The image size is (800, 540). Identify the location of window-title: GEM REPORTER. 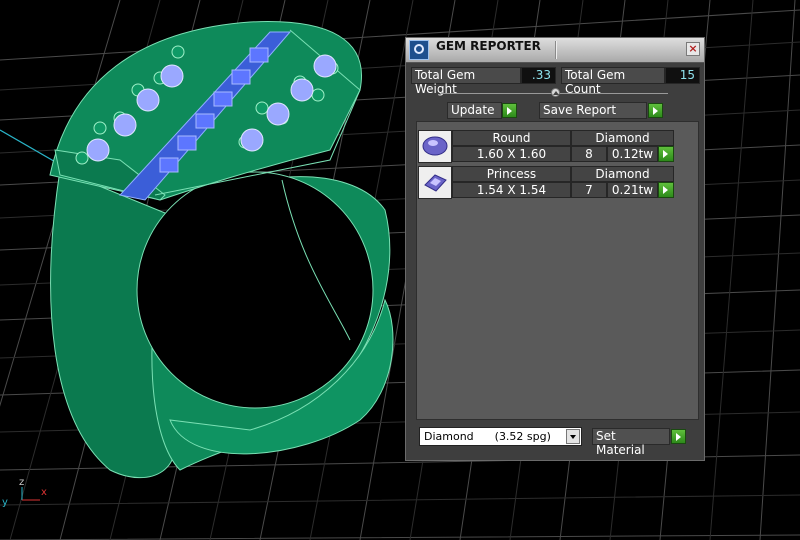
(488, 46).